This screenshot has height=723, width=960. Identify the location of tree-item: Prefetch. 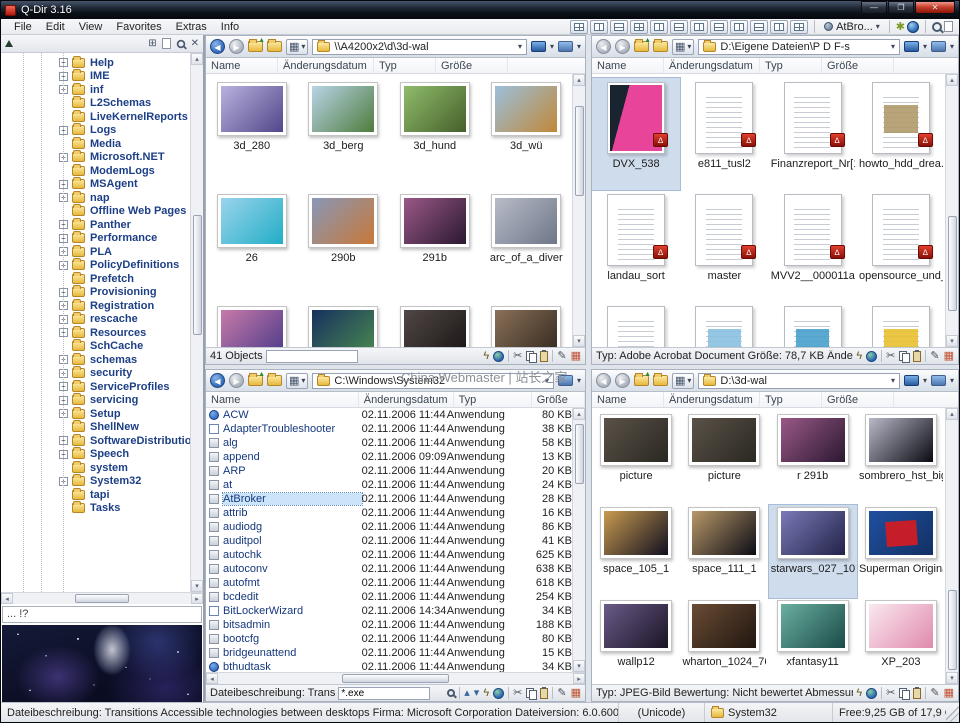
(95, 278).